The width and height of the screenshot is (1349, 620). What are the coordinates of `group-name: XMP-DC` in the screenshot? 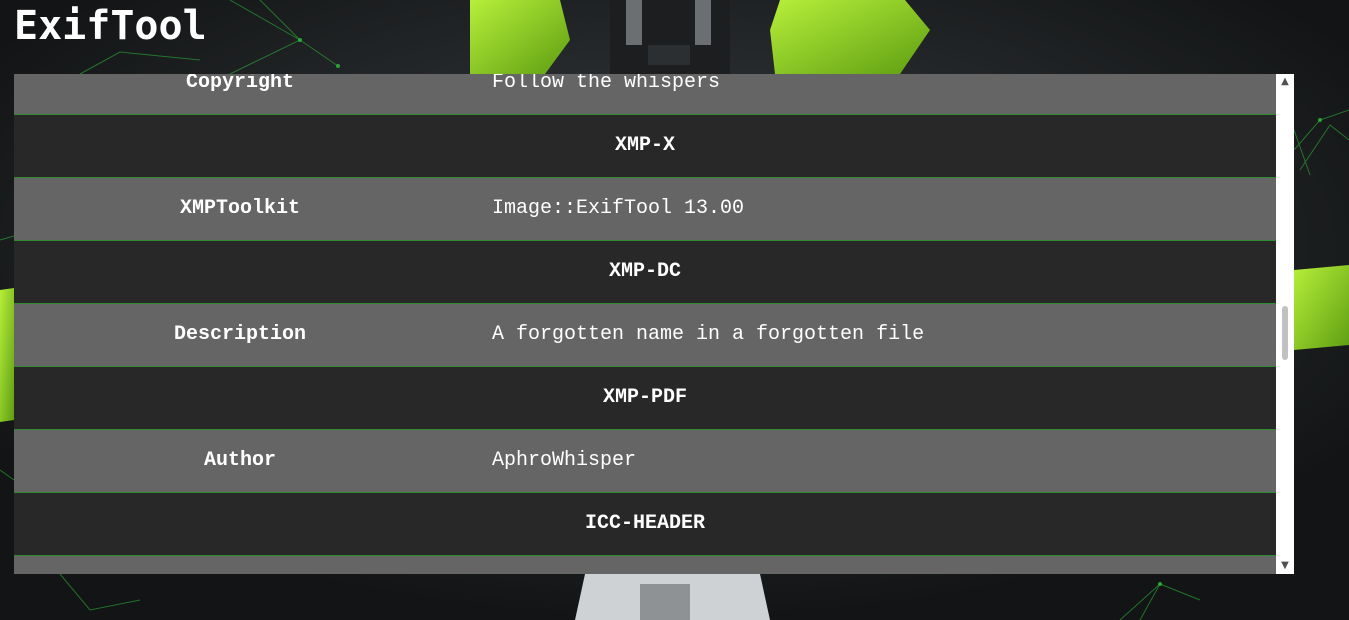 It's located at (644, 271).